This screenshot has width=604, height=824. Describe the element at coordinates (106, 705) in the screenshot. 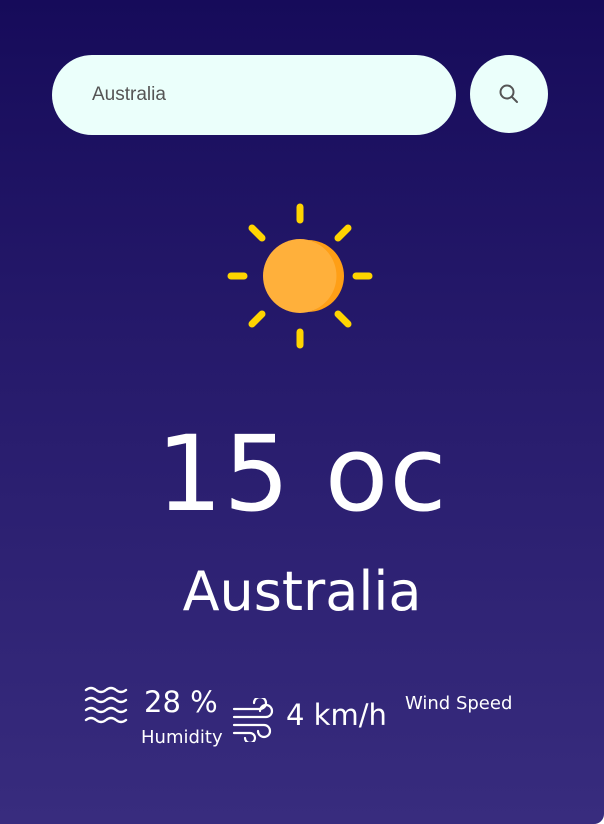

I see `humidity-icon` at that location.